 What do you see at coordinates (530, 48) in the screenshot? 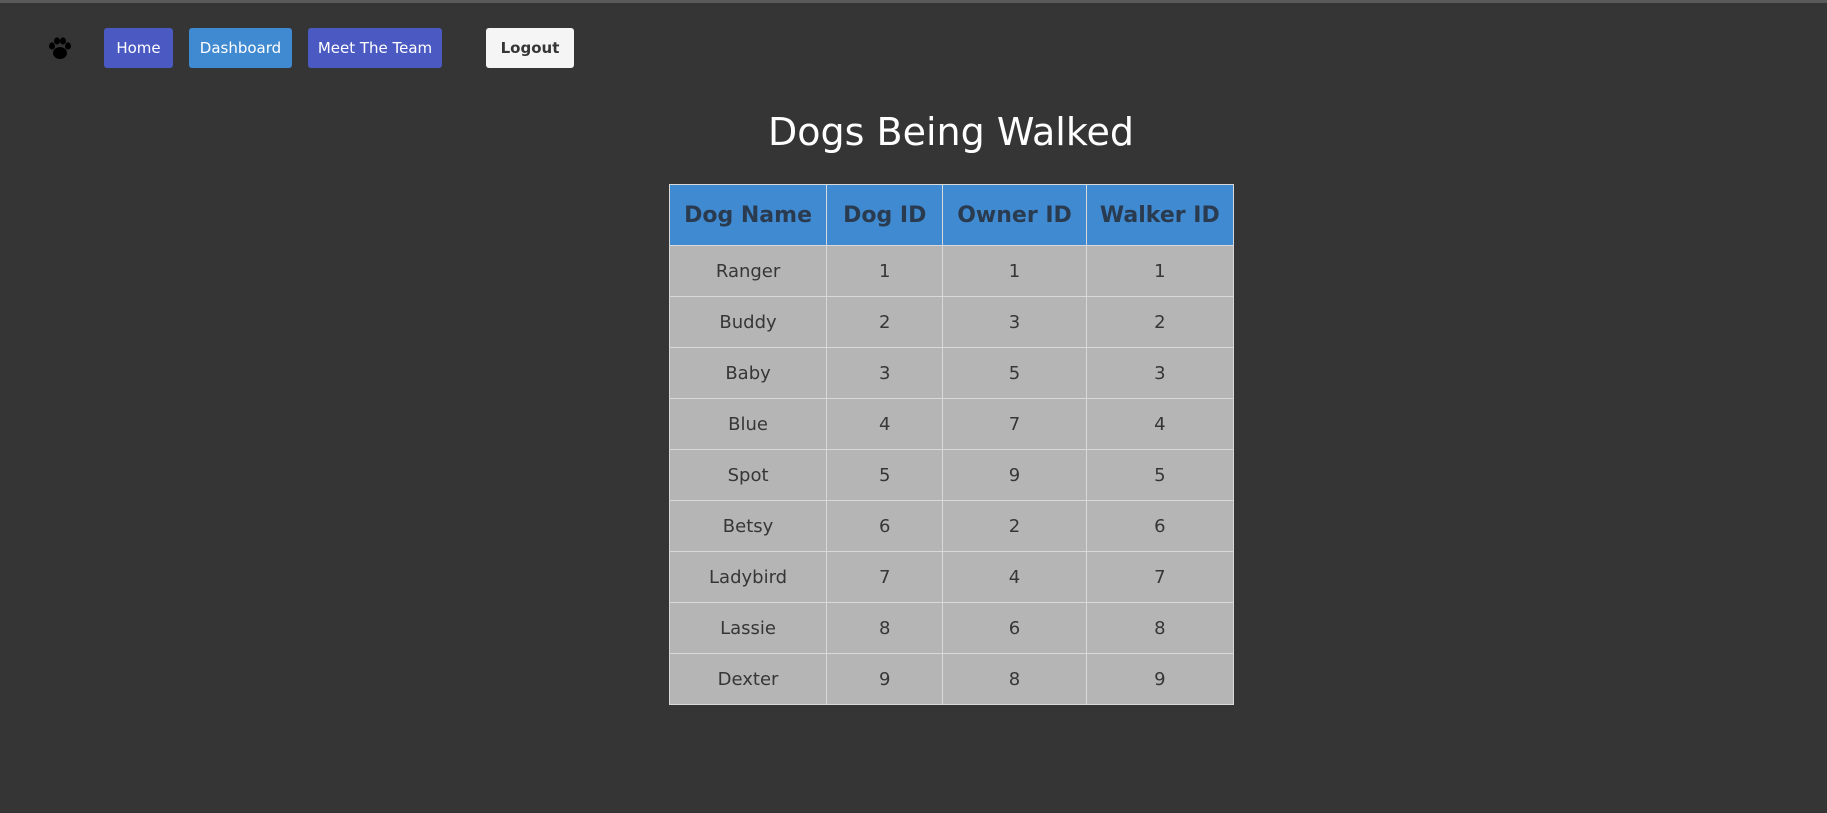
I see `logout-button: Logout` at bounding box center [530, 48].